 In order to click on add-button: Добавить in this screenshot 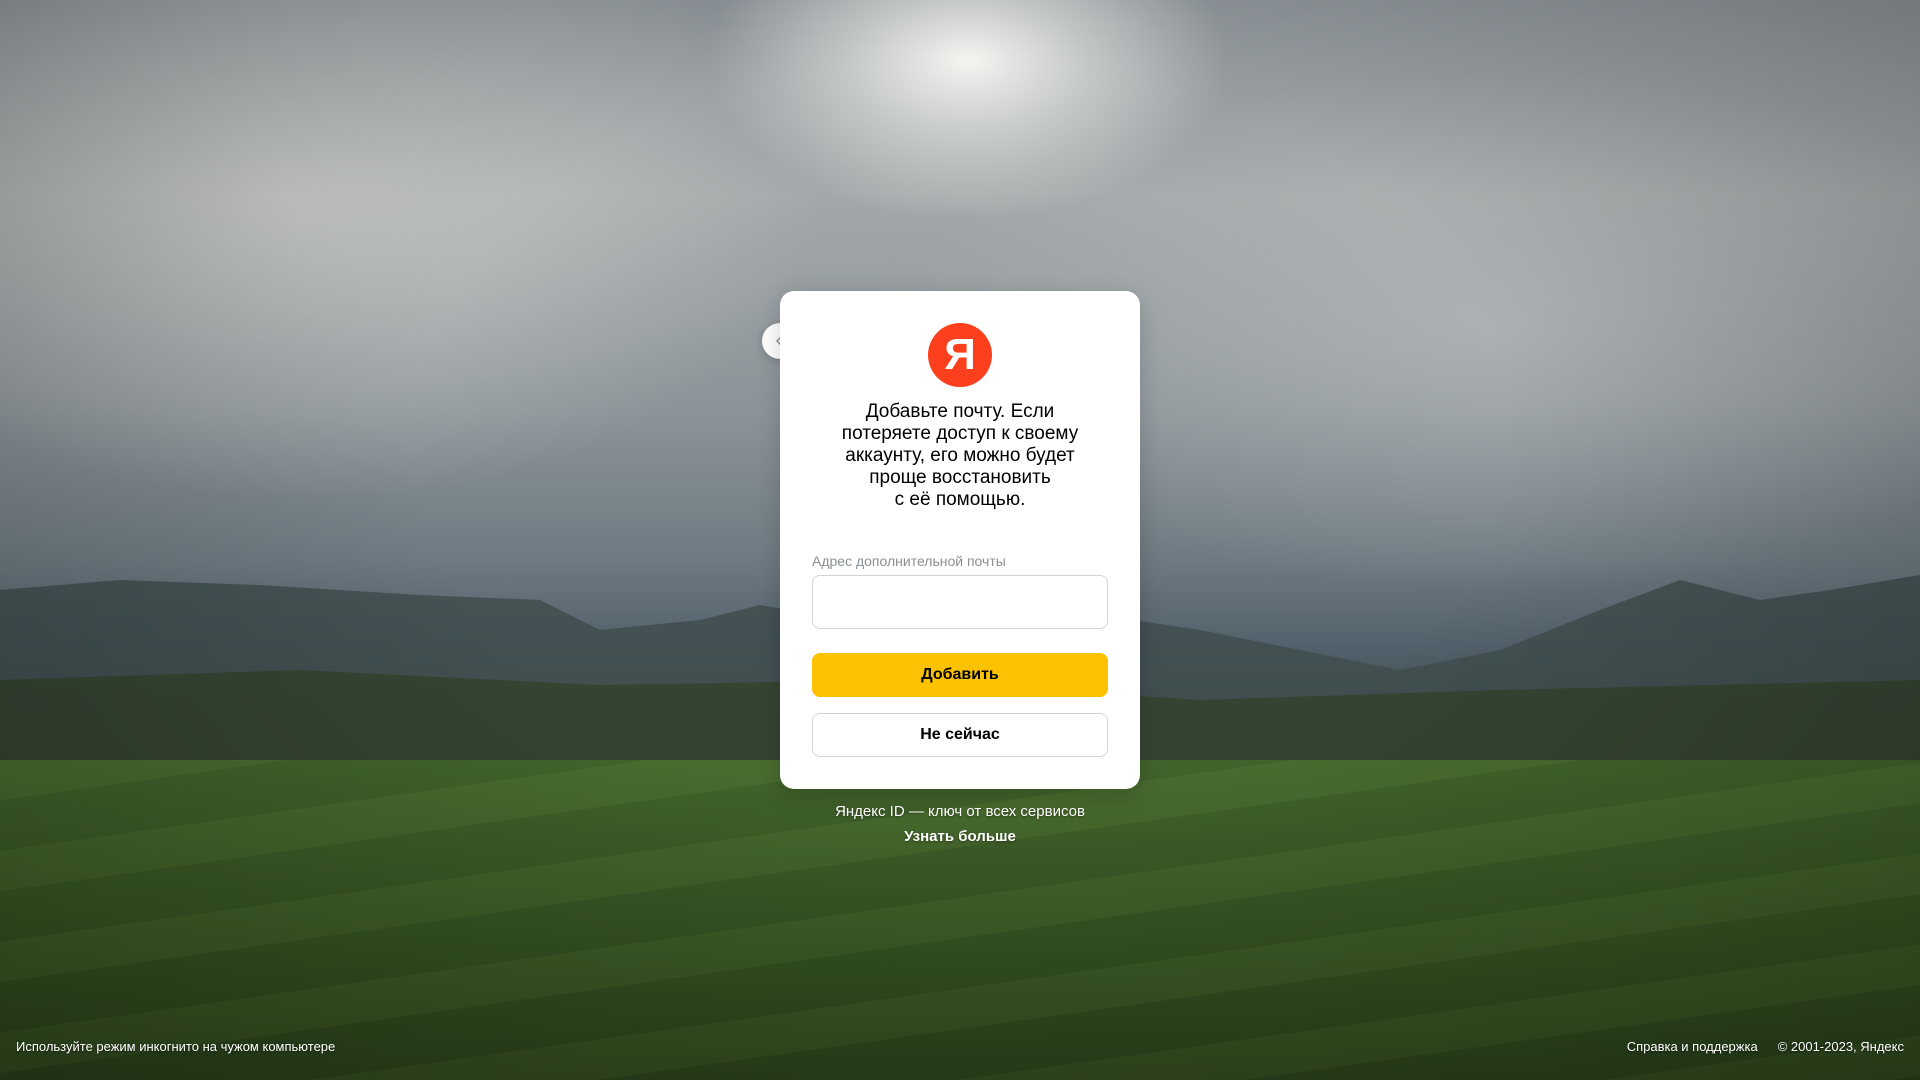, I will do `click(960, 675)`.